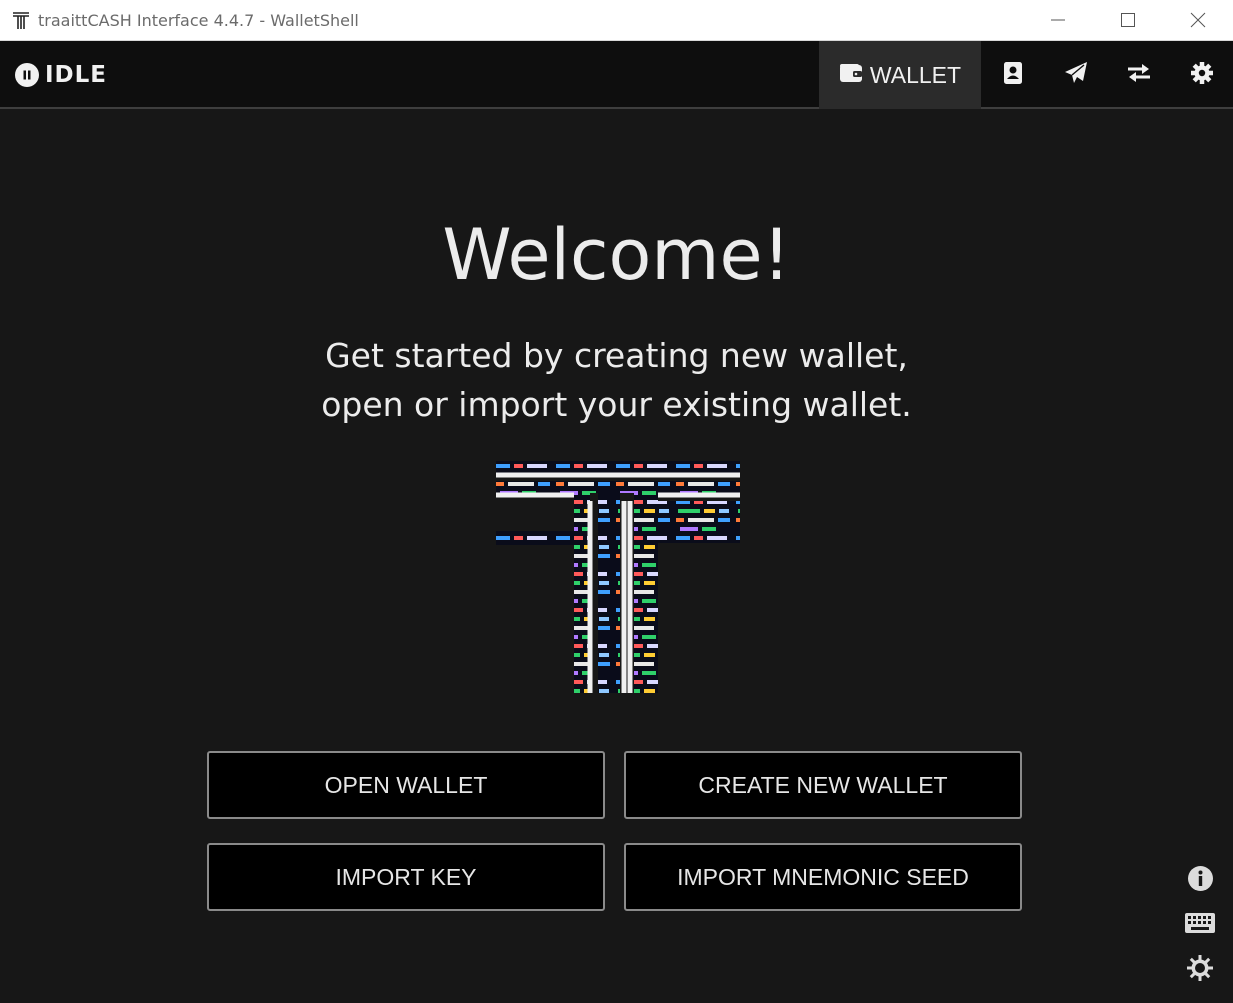 Image resolution: width=1233 pixels, height=1003 pixels. I want to click on tab-wallet: WALLET, so click(900, 75).